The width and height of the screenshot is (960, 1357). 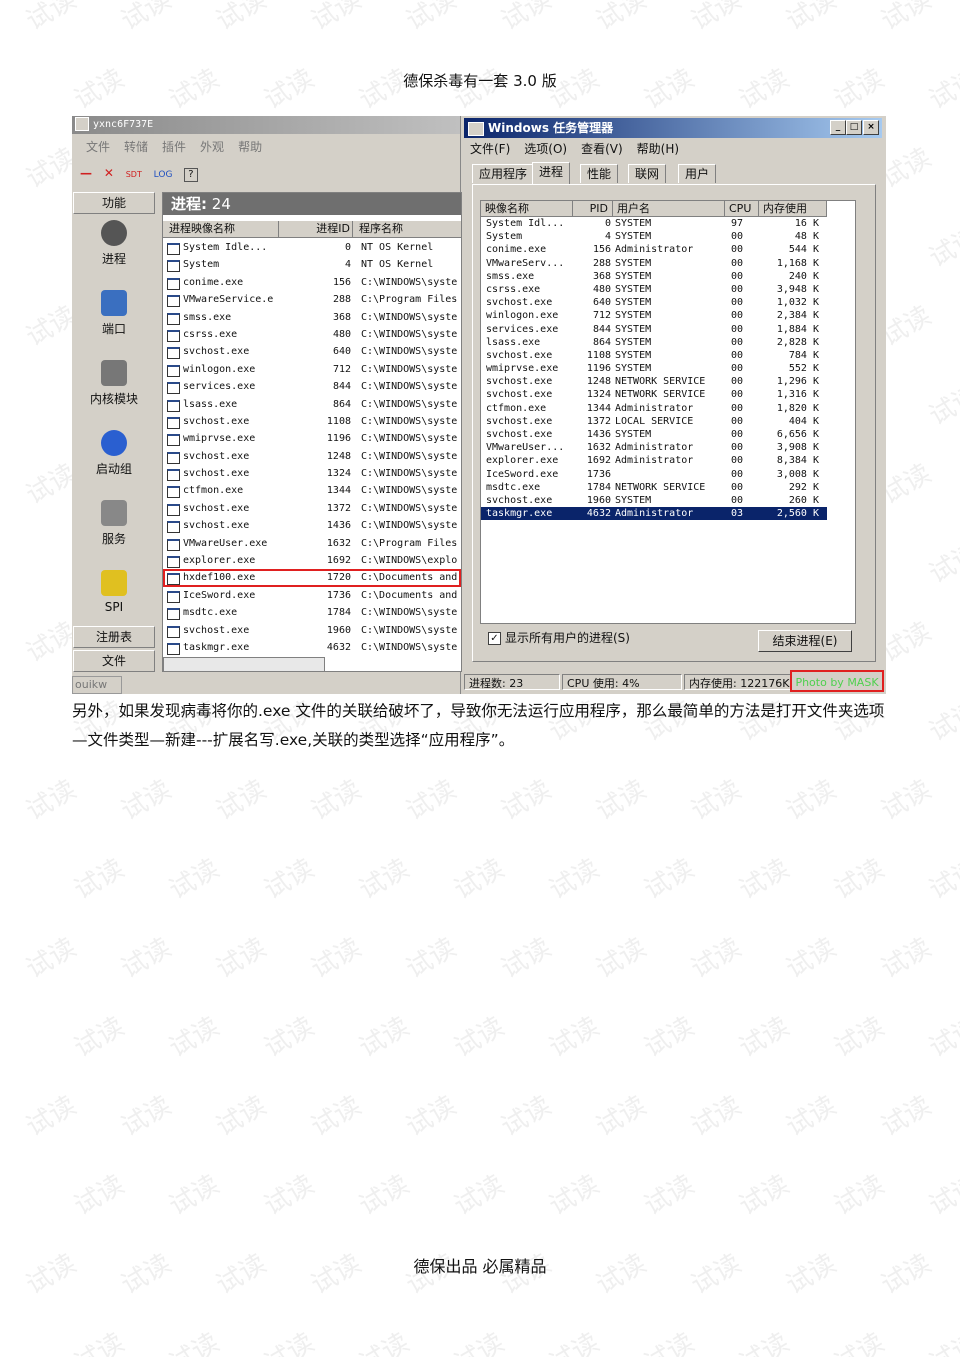 I want to click on table-row: svchost.exe 640 SYSTEM 00 1,032 K, so click(x=654, y=302).